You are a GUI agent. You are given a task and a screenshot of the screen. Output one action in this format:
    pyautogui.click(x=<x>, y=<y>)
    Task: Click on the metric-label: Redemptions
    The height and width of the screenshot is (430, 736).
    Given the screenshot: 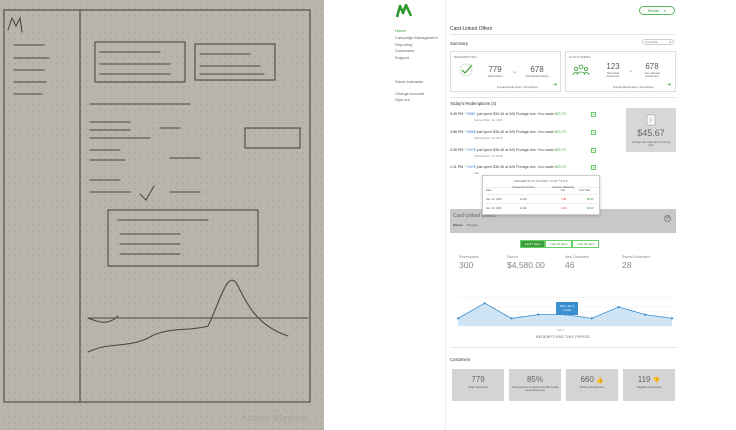 What is the action you would take?
    pyautogui.click(x=469, y=257)
    